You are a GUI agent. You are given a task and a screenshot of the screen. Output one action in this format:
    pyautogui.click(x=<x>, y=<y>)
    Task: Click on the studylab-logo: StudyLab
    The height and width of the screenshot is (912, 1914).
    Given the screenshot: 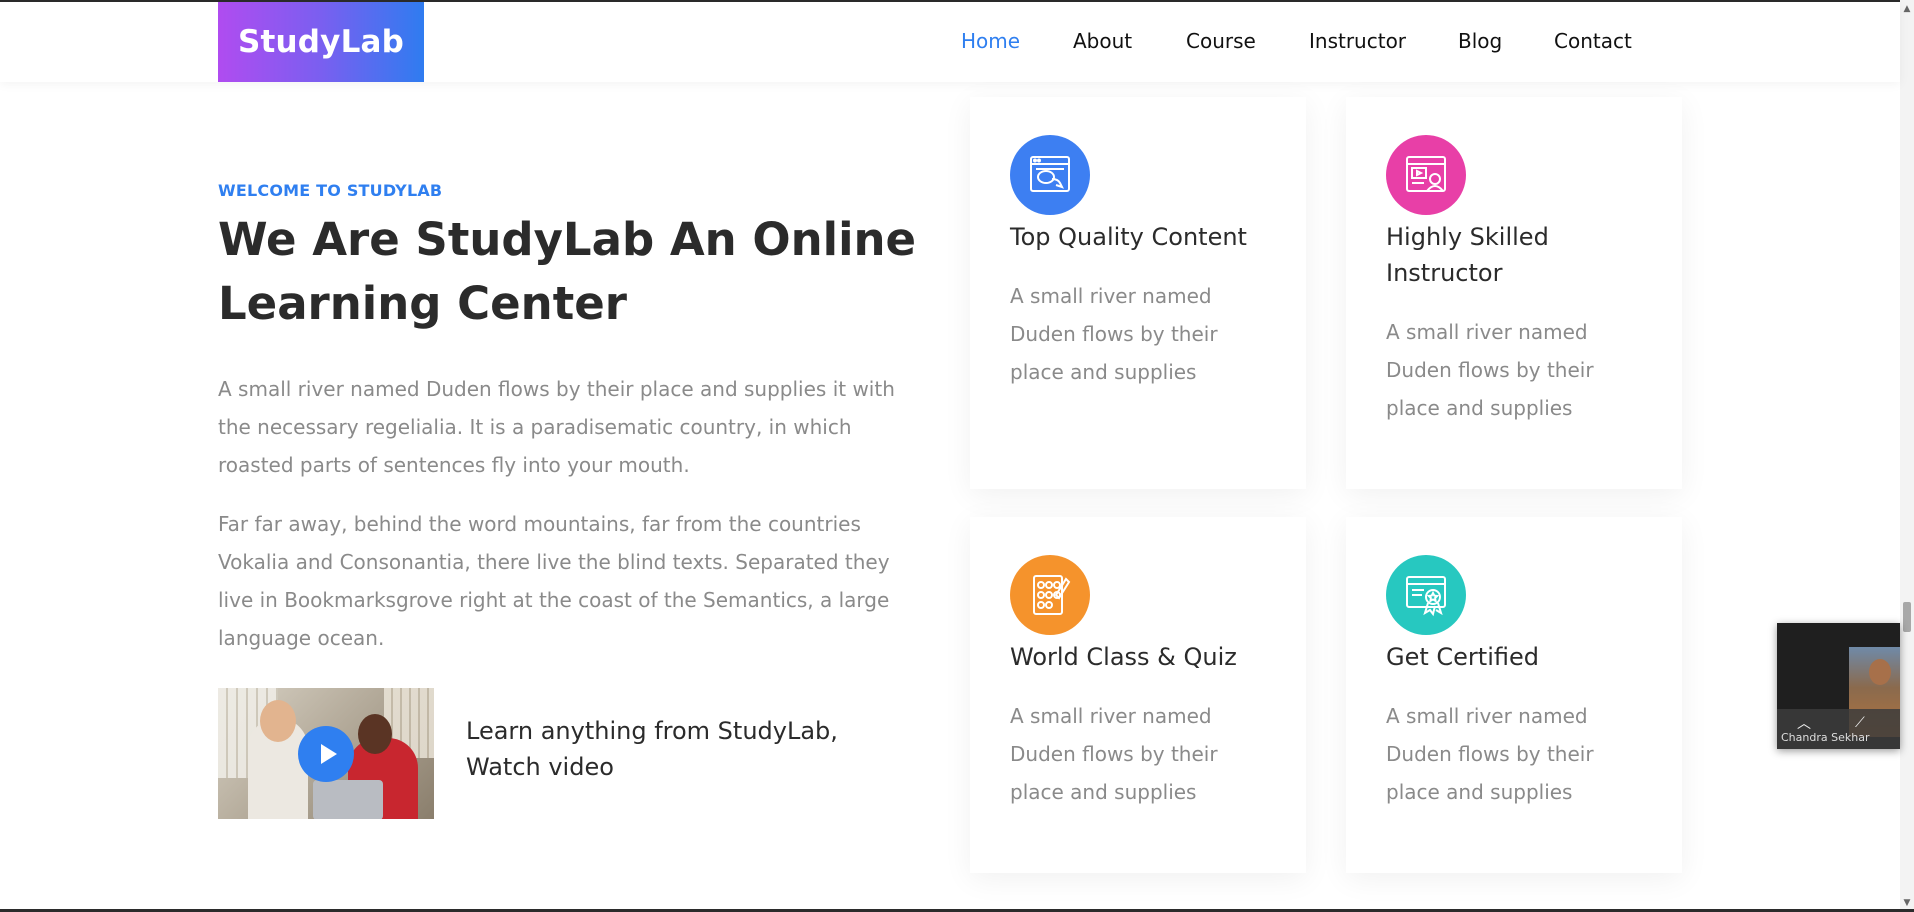 What is the action you would take?
    pyautogui.click(x=321, y=42)
    